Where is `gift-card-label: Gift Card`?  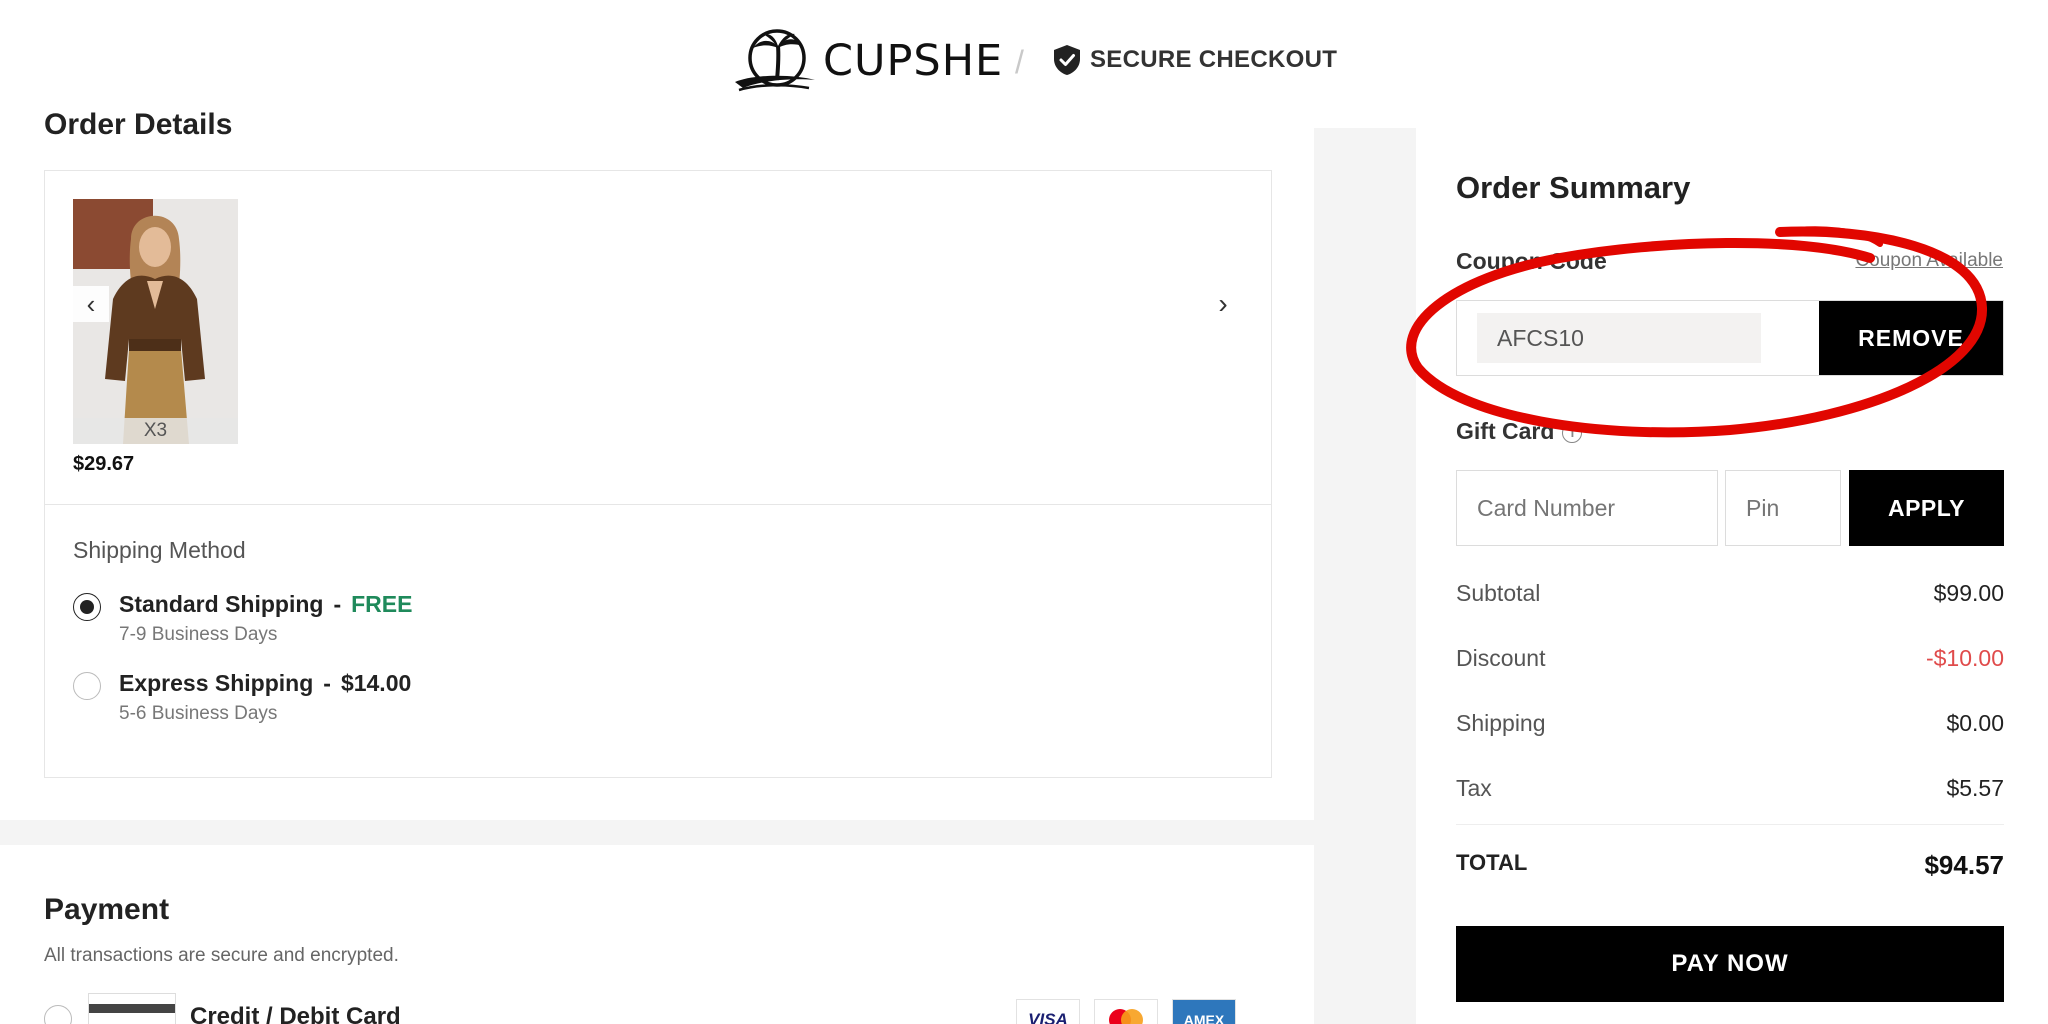
gift-card-label: Gift Card is located at coordinates (1505, 431).